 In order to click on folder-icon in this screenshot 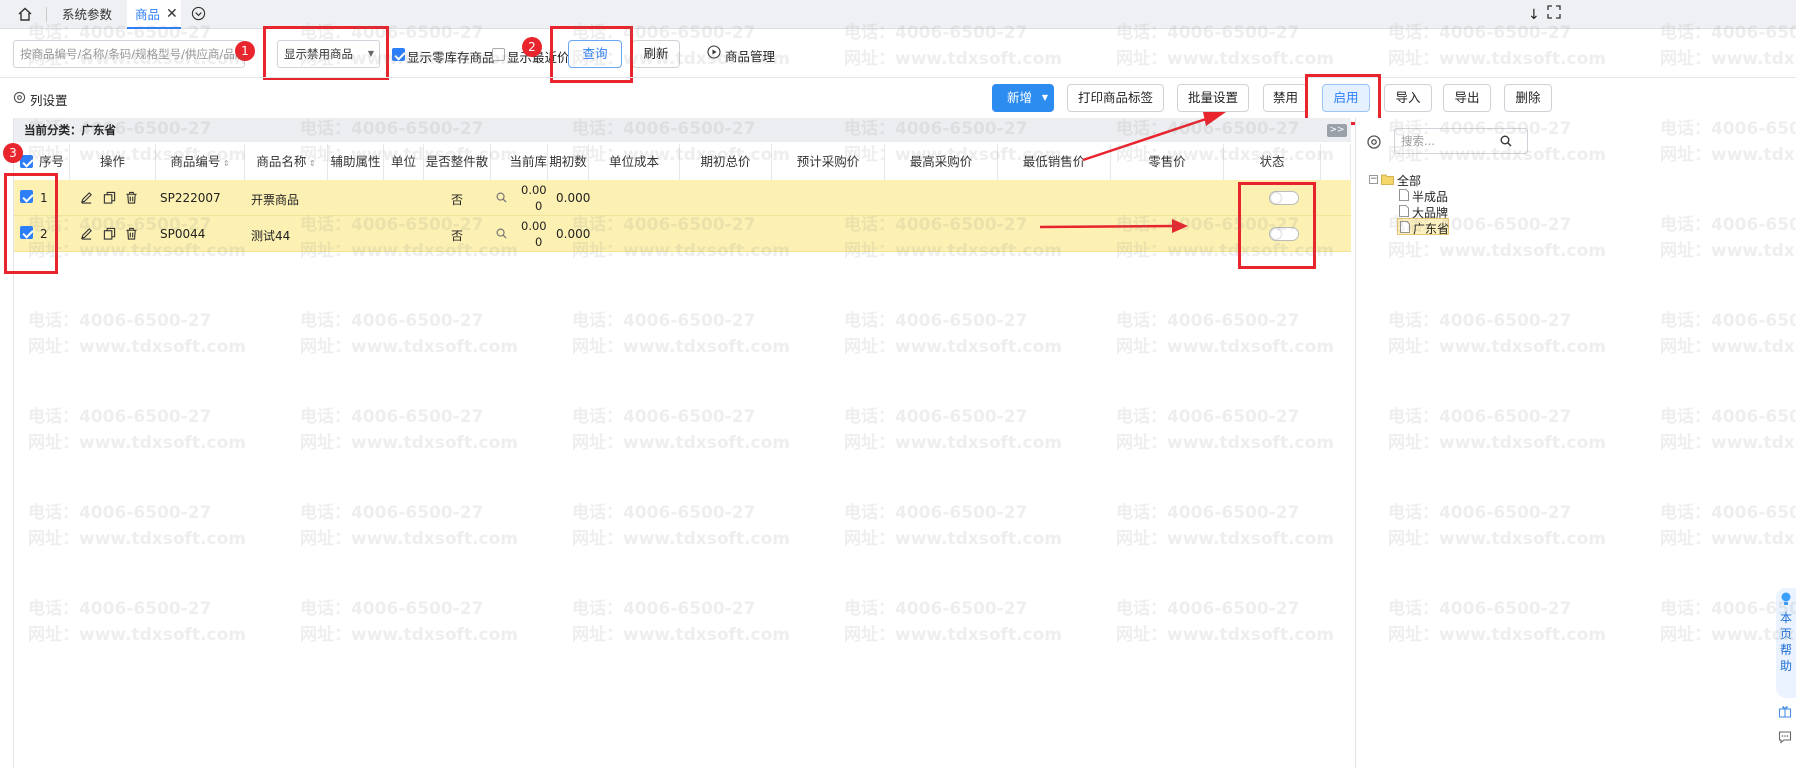, I will do `click(1387, 179)`.